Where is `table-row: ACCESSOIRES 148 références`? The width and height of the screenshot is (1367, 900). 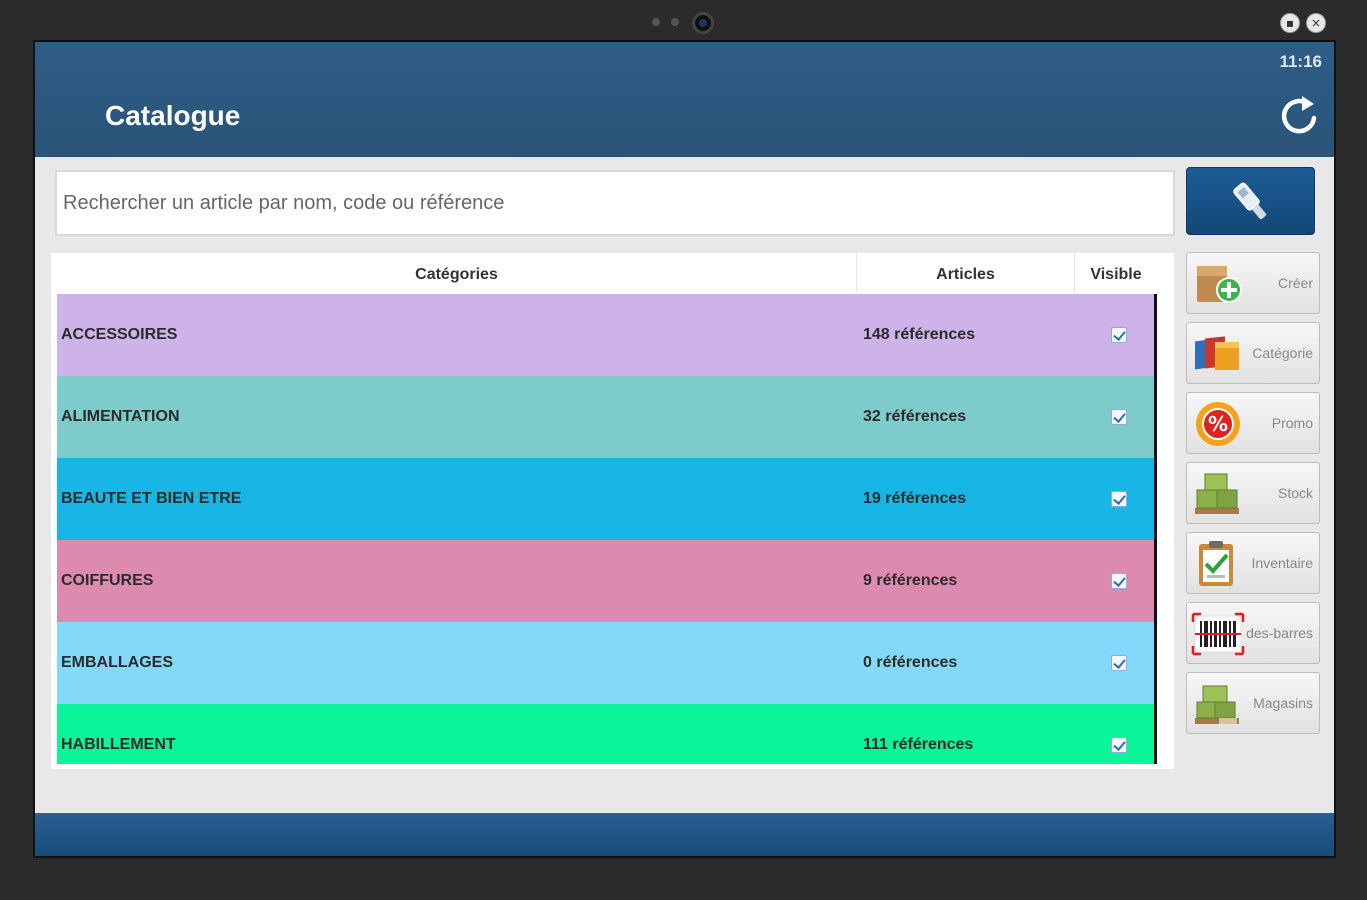
table-row: ACCESSOIRES 148 références is located at coordinates (605, 335).